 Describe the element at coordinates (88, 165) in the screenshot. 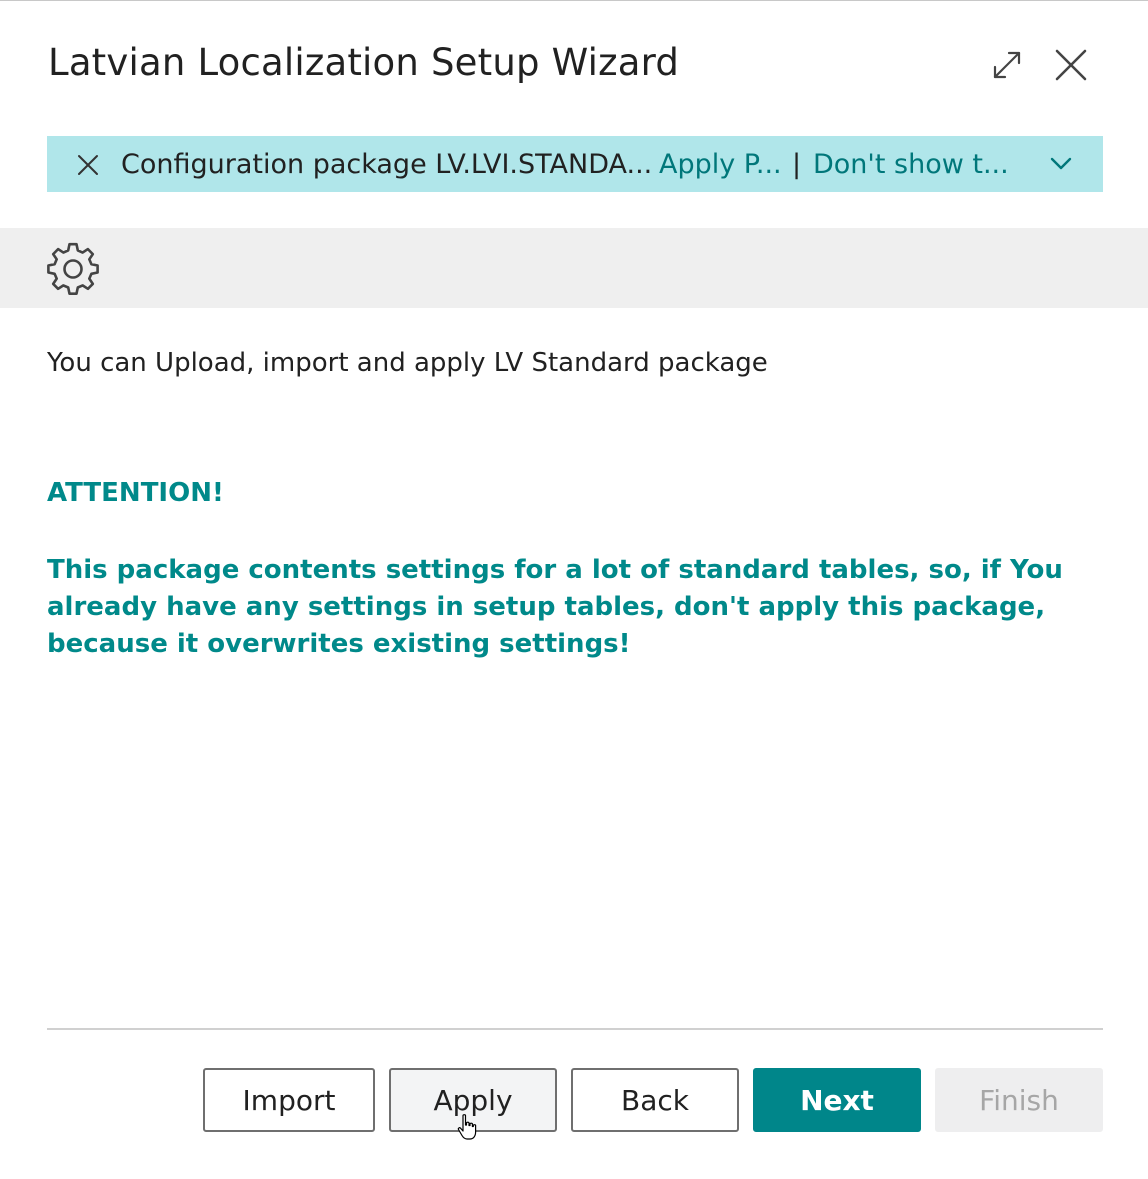

I see `dismiss-notification-icon` at that location.